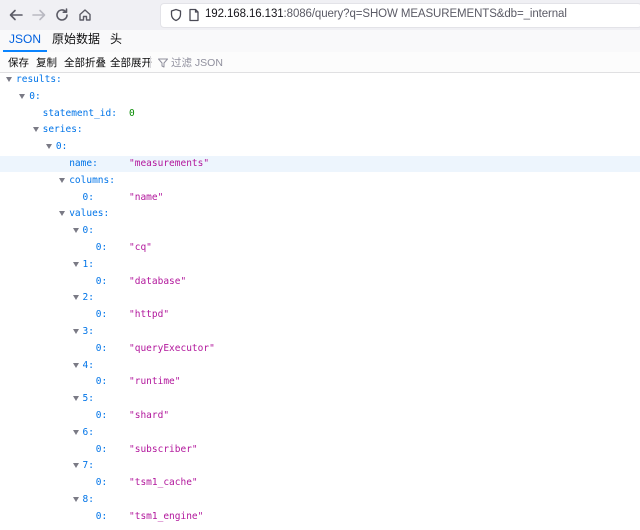  I want to click on json-key: results:, so click(39, 79).